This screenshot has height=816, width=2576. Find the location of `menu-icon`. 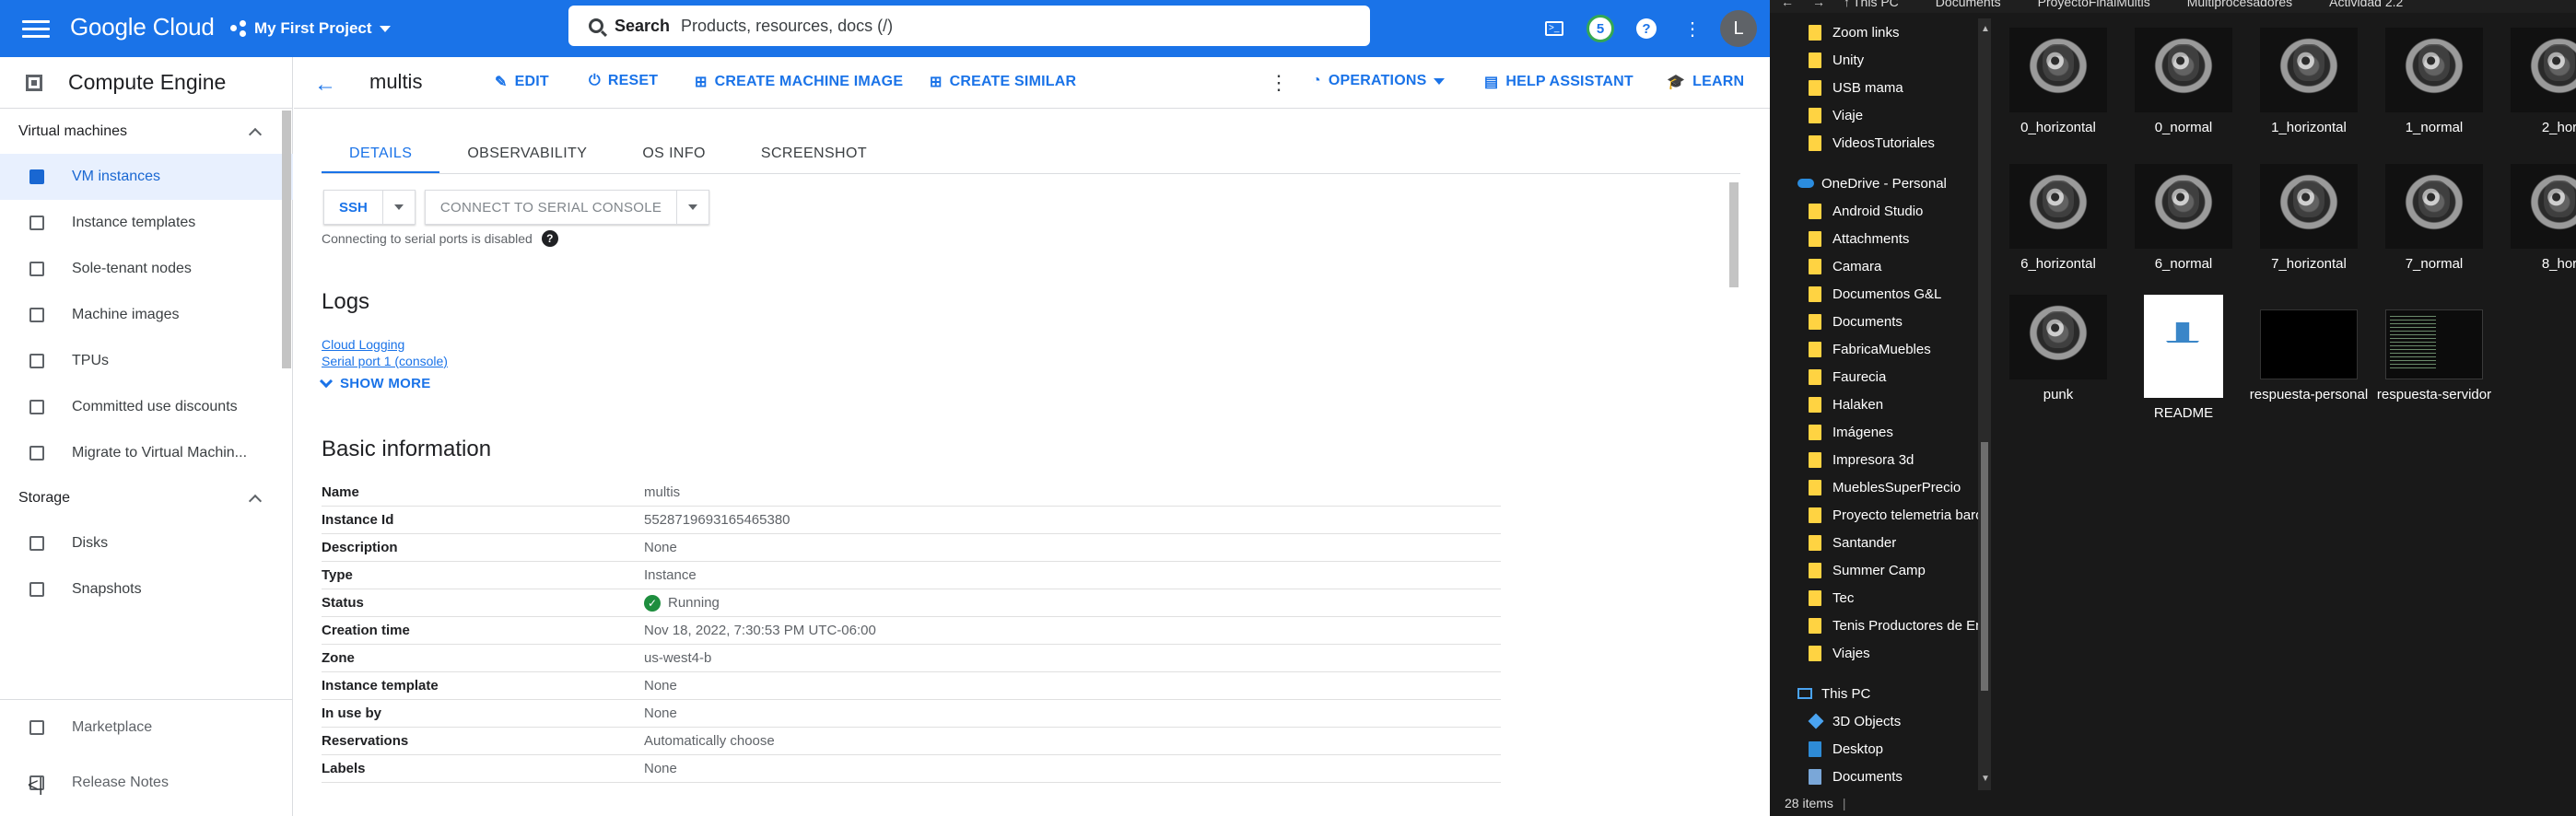

menu-icon is located at coordinates (36, 28).